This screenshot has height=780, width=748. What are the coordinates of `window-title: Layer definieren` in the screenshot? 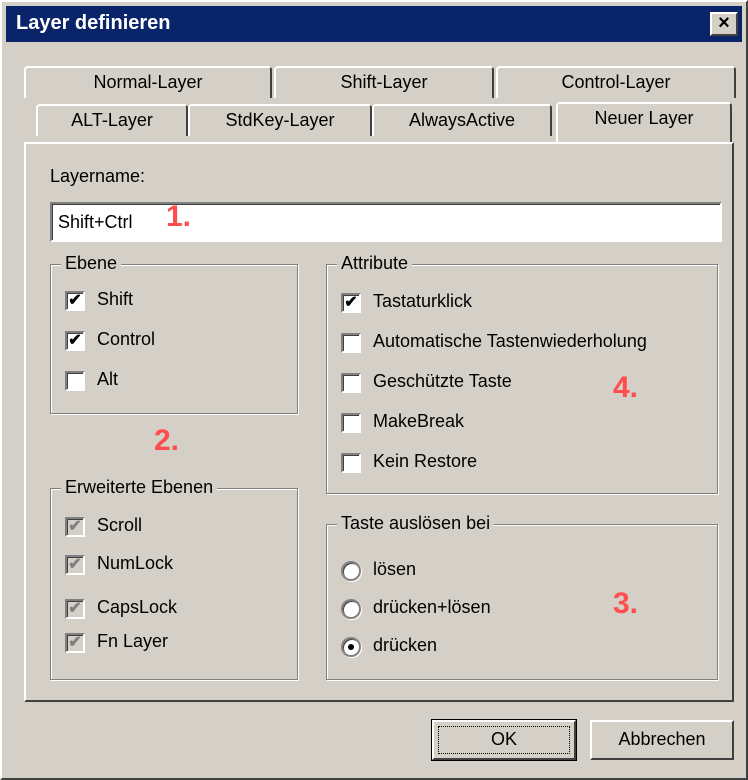 It's located at (93, 23).